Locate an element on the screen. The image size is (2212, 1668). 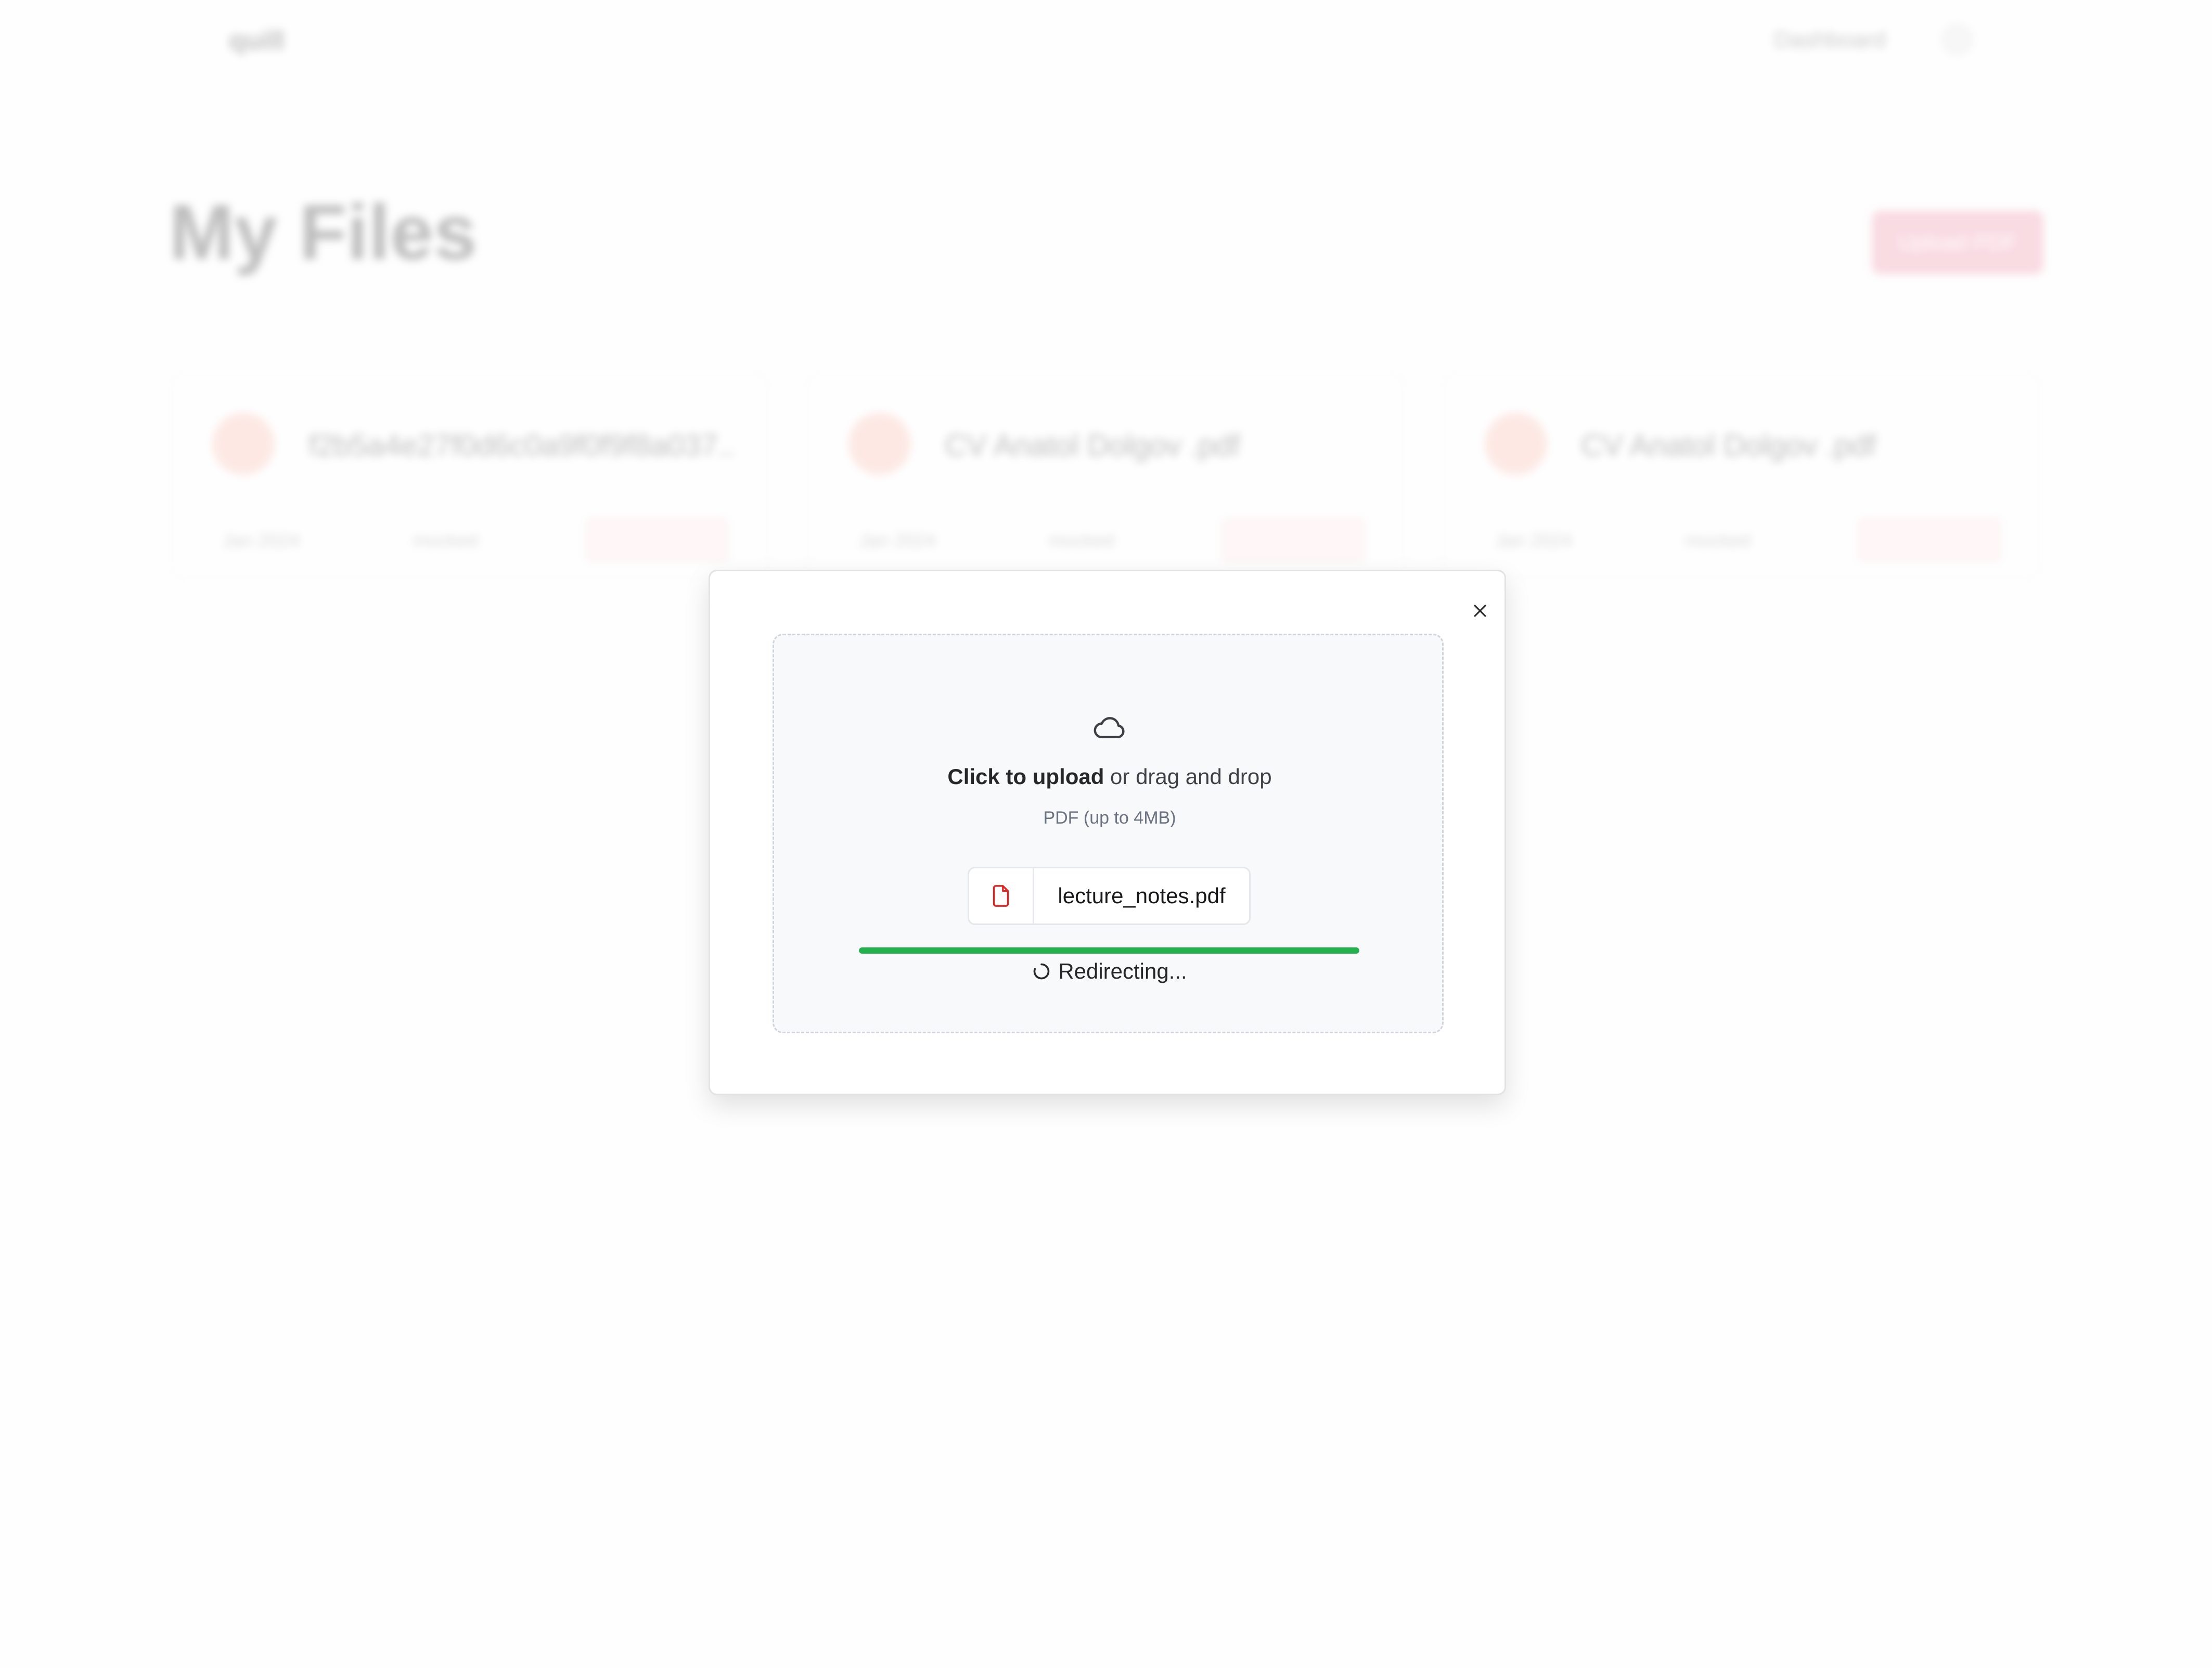
spinner-icon is located at coordinates (1042, 972).